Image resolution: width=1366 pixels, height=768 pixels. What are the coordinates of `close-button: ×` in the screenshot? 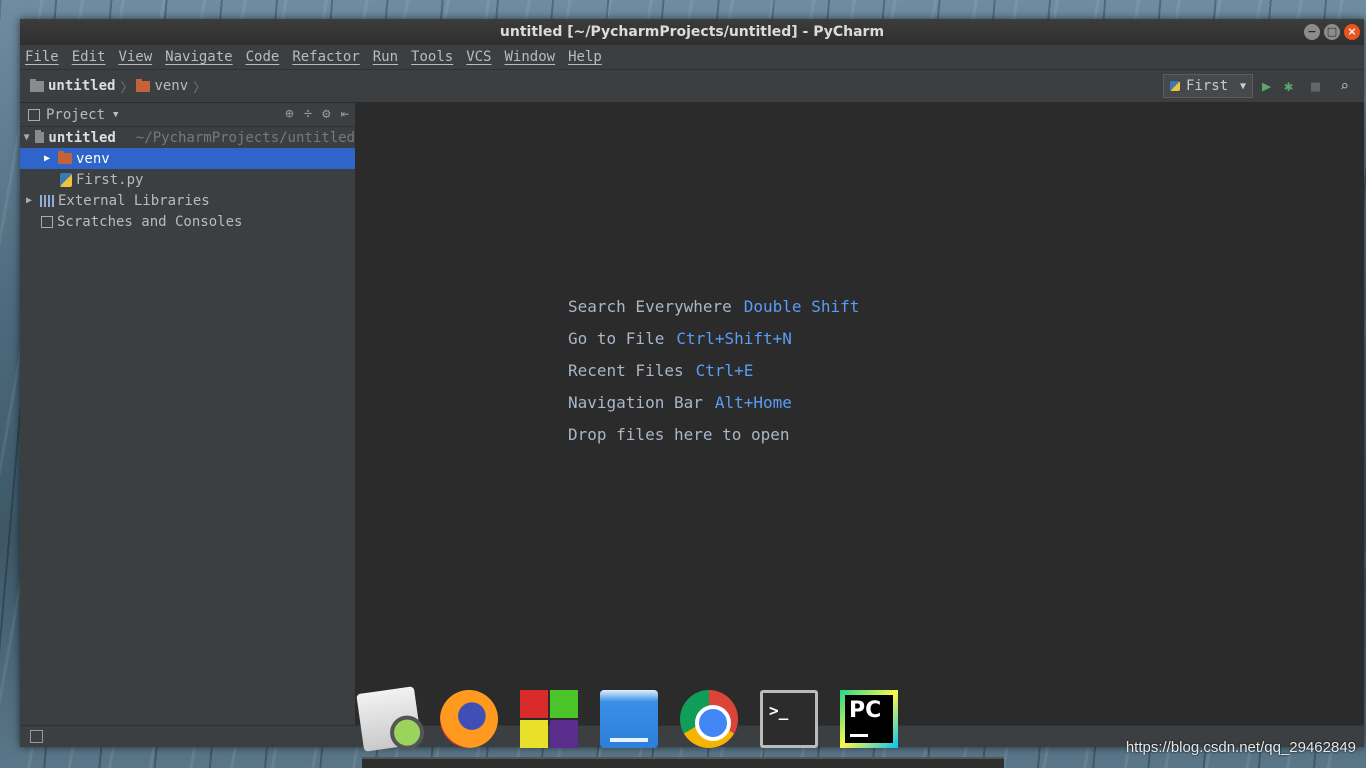 It's located at (1352, 32).